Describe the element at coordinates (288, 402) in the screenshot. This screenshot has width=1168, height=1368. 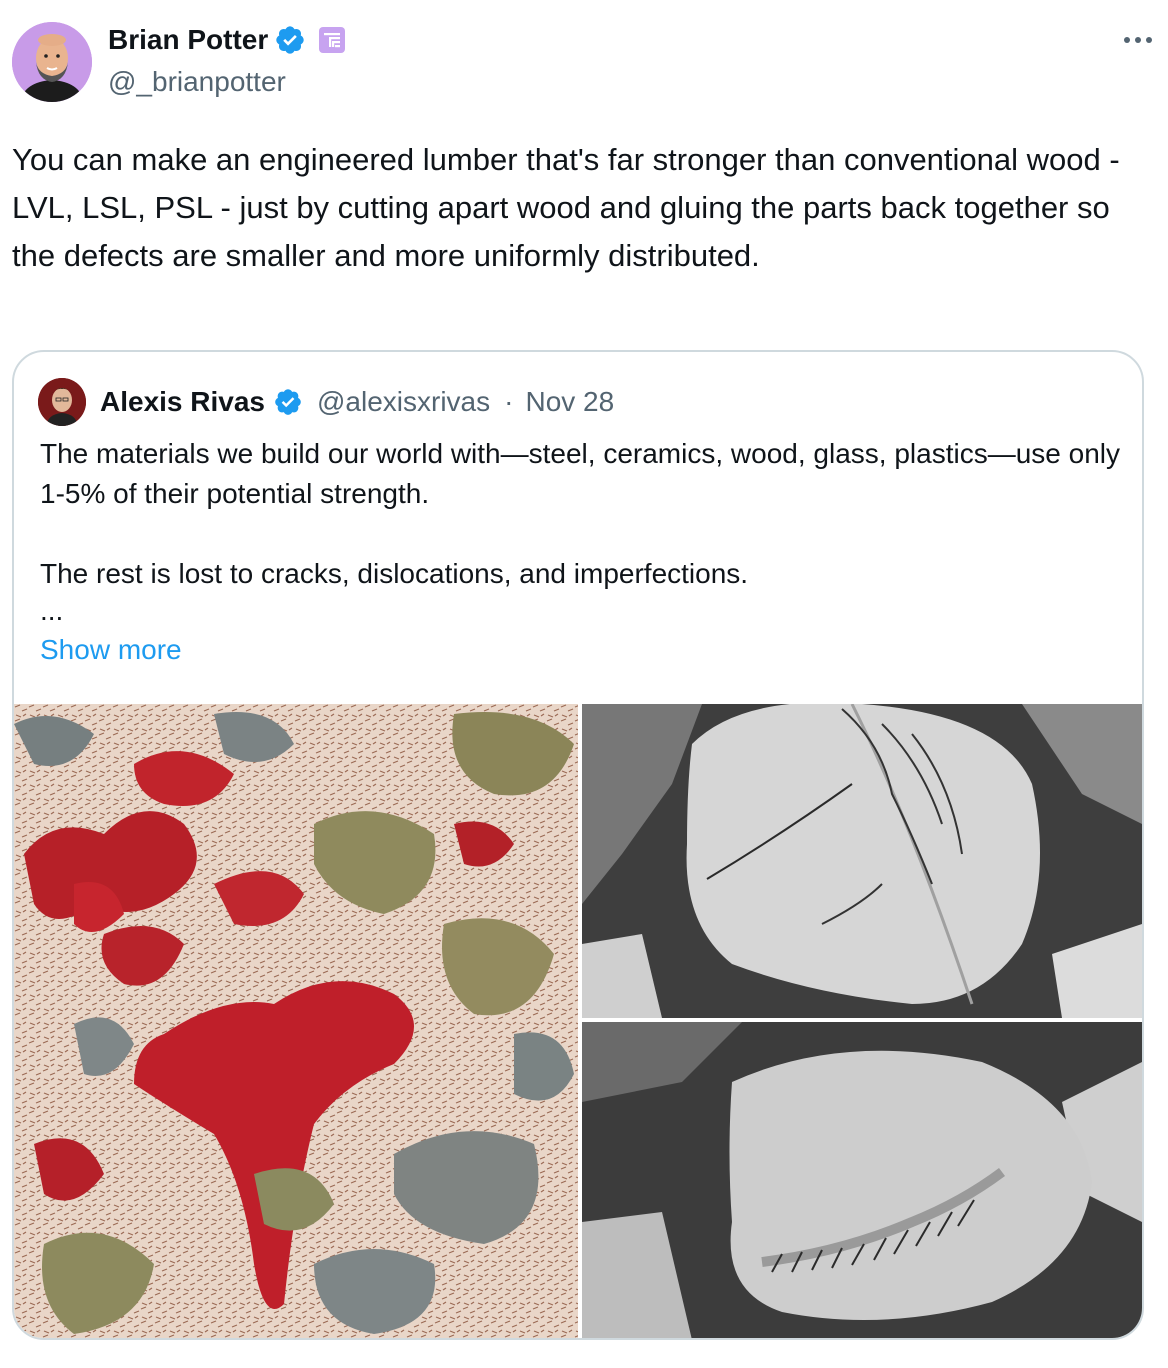
I see `quoted-verified-badge-icon` at that location.